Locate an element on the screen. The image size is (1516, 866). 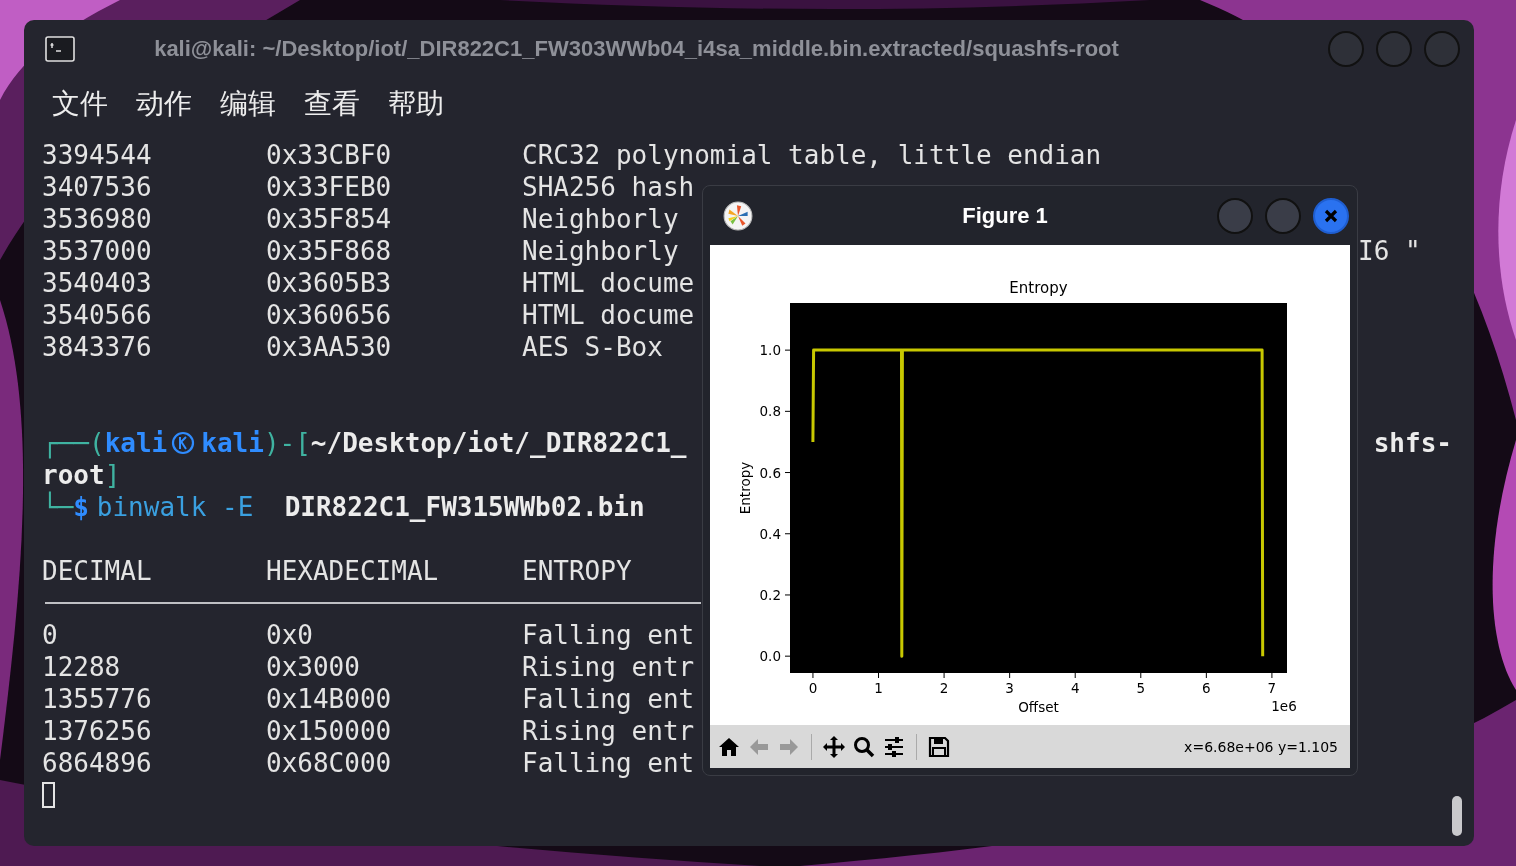
window-title: Figure 1 is located at coordinates (1005, 215).